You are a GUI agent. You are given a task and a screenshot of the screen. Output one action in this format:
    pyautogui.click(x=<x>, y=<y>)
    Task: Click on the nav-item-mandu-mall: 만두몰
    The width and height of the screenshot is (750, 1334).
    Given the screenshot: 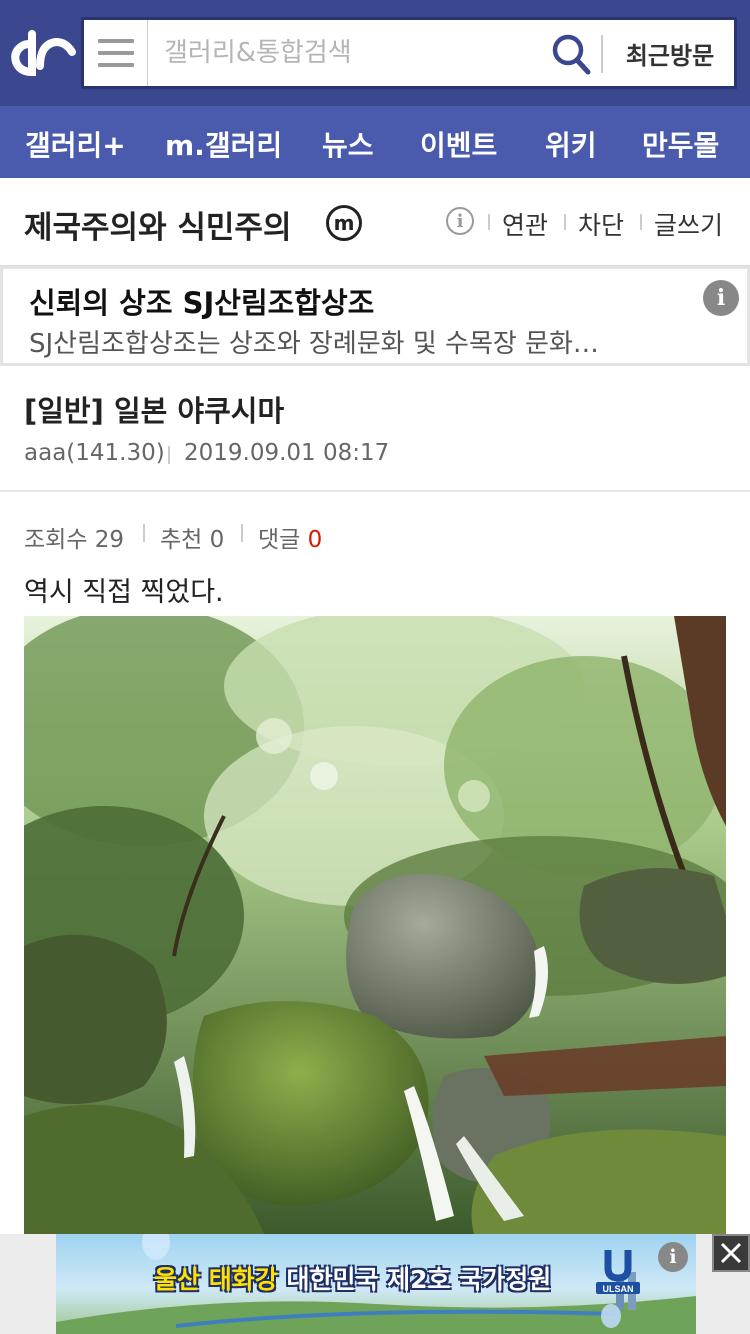 What is the action you would take?
    pyautogui.click(x=680, y=144)
    